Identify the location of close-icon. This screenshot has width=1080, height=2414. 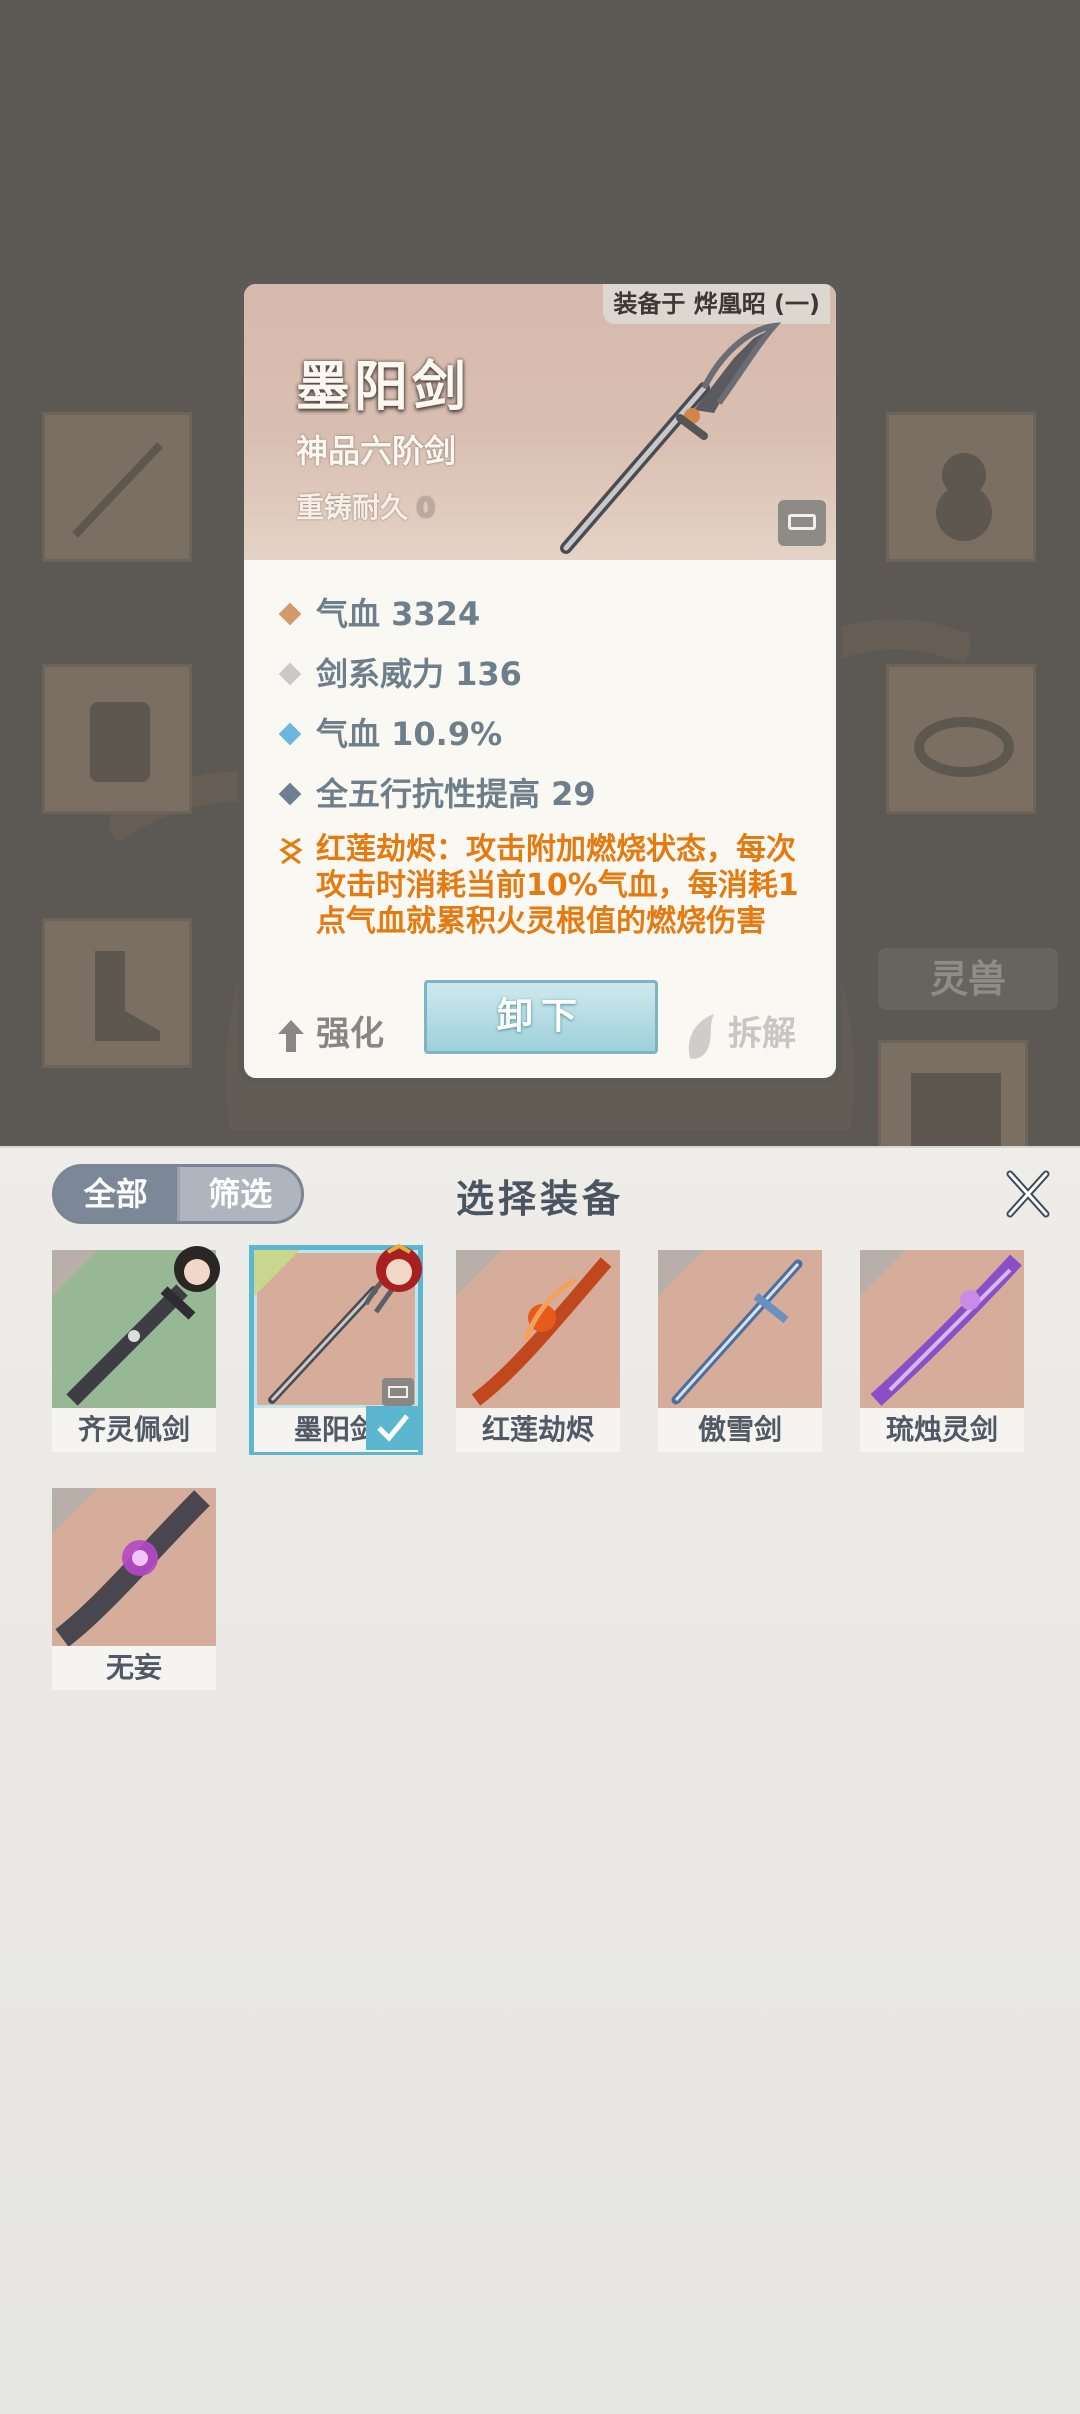
(1028, 1194).